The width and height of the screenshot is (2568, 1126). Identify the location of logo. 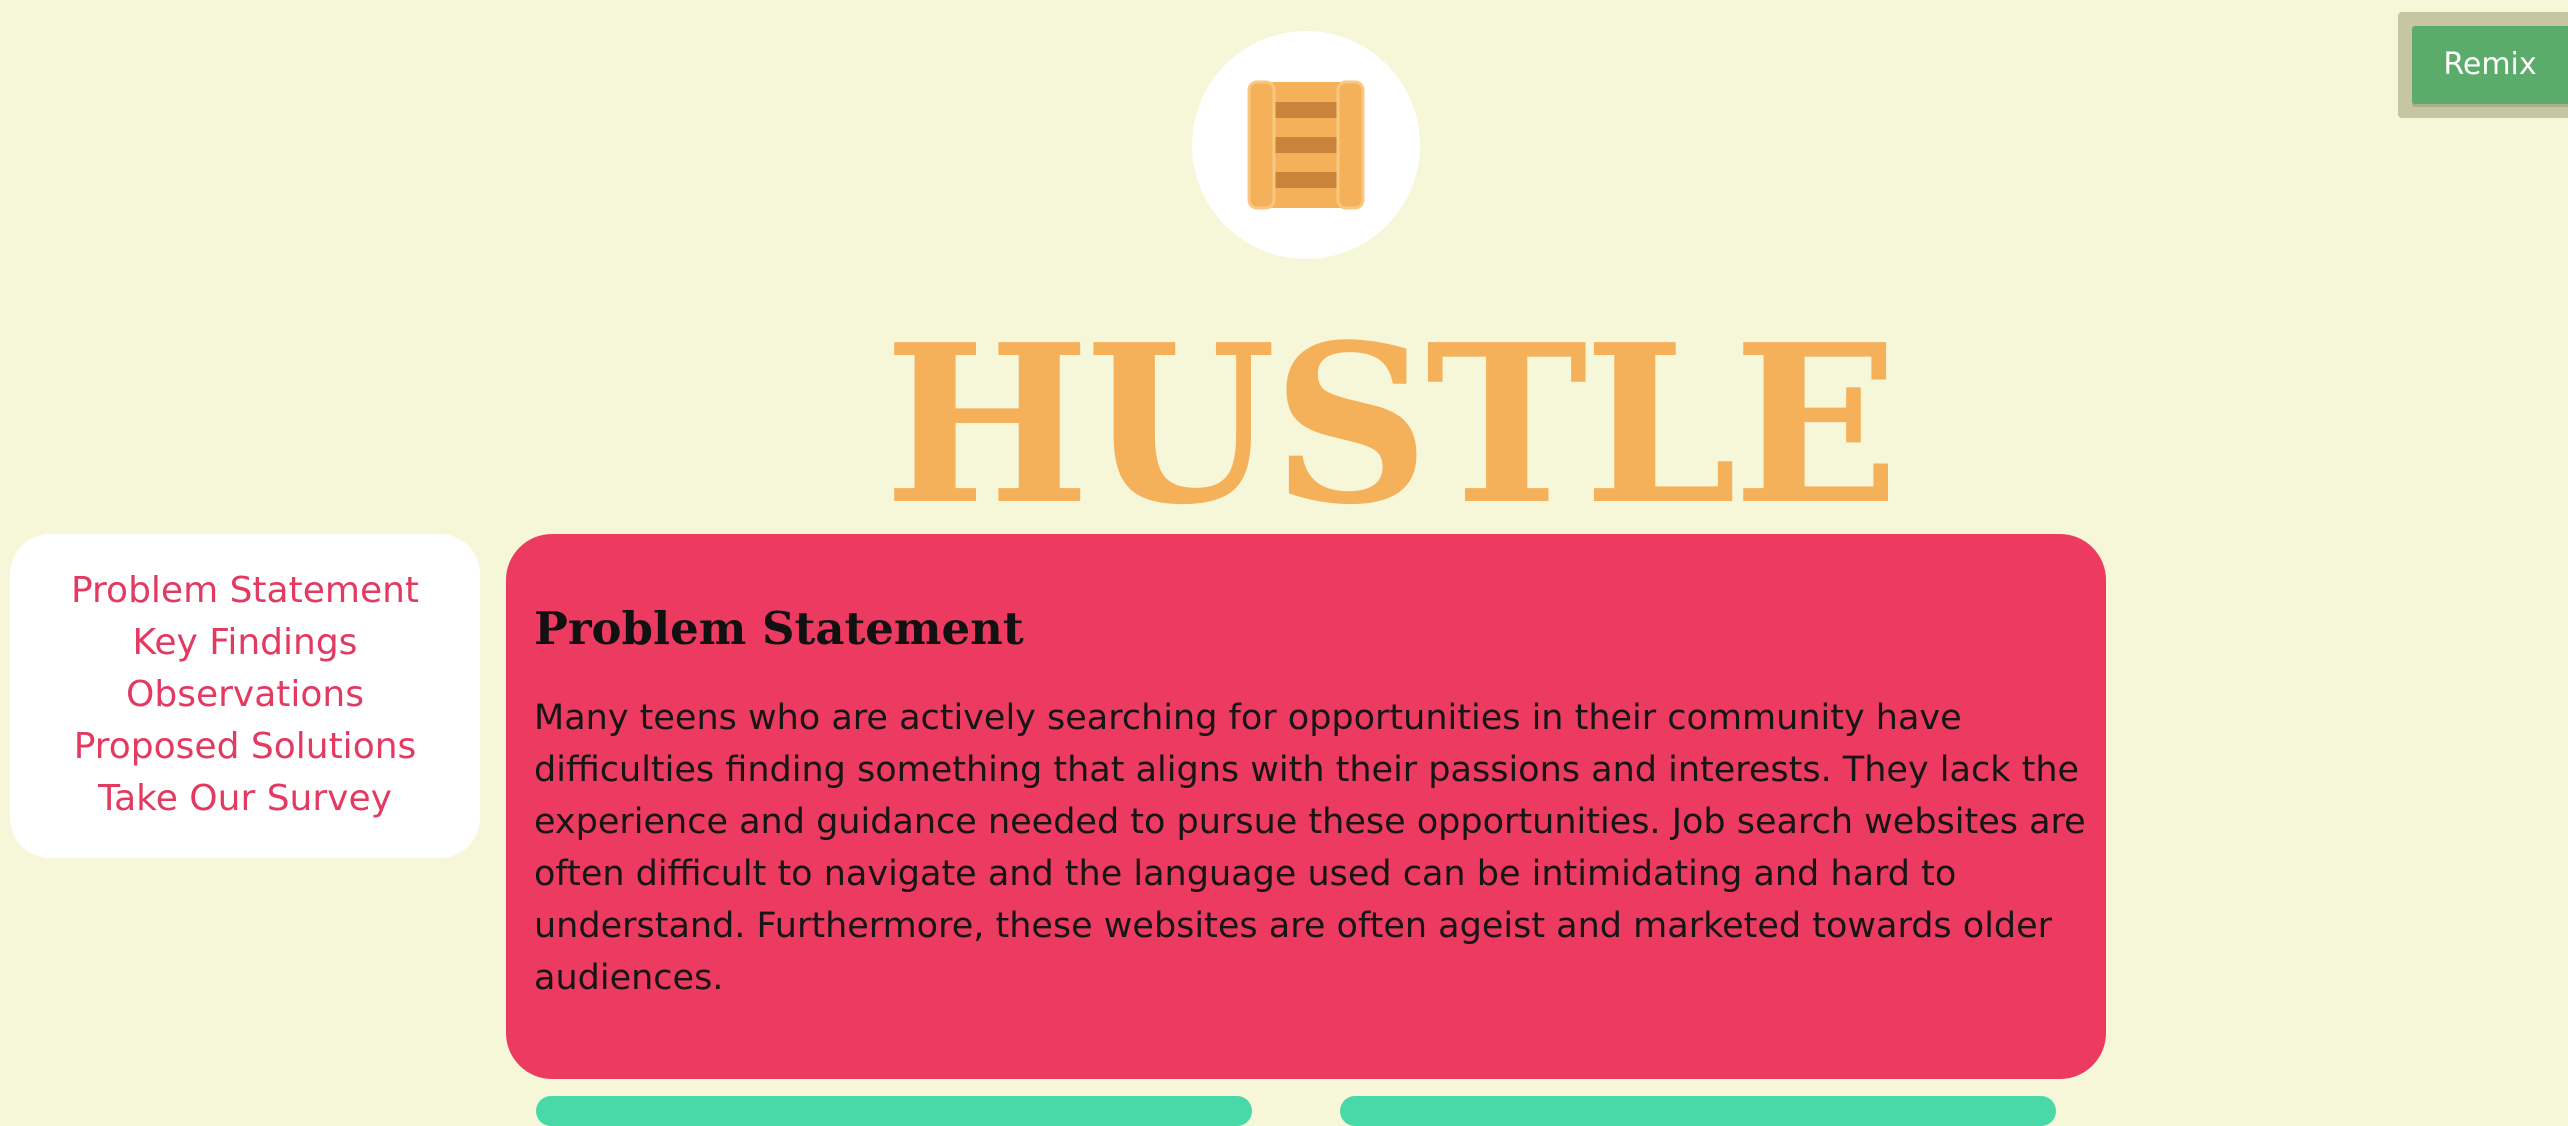
(1306, 145).